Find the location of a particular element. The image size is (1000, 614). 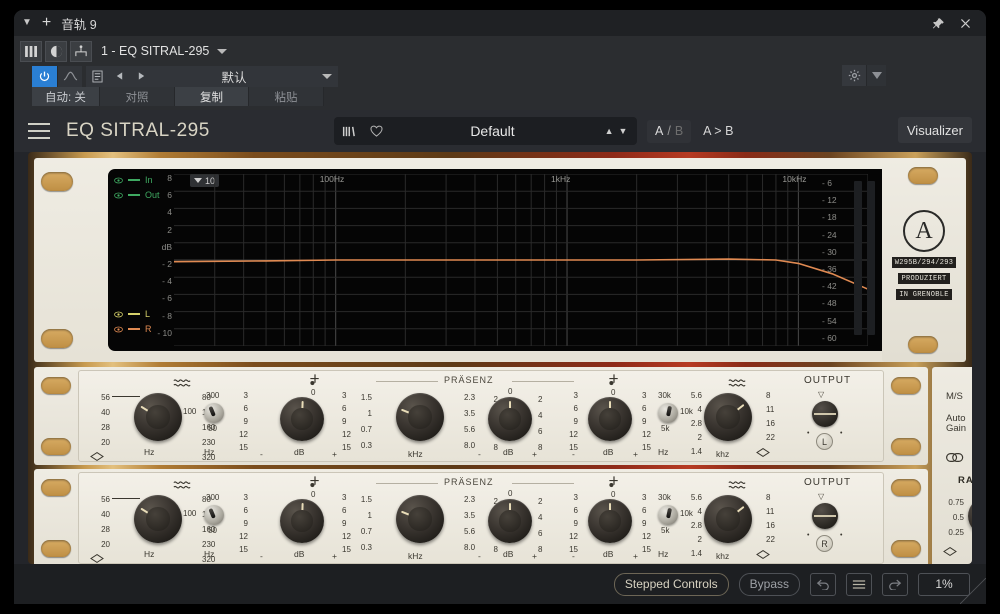

history-icon is located at coordinates (859, 584).